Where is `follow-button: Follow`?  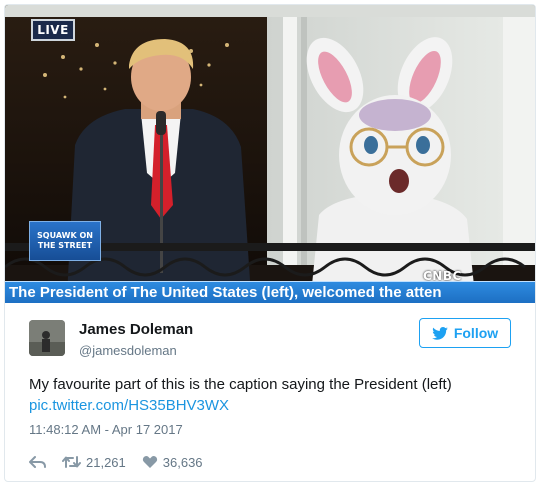
follow-button: Follow is located at coordinates (465, 333).